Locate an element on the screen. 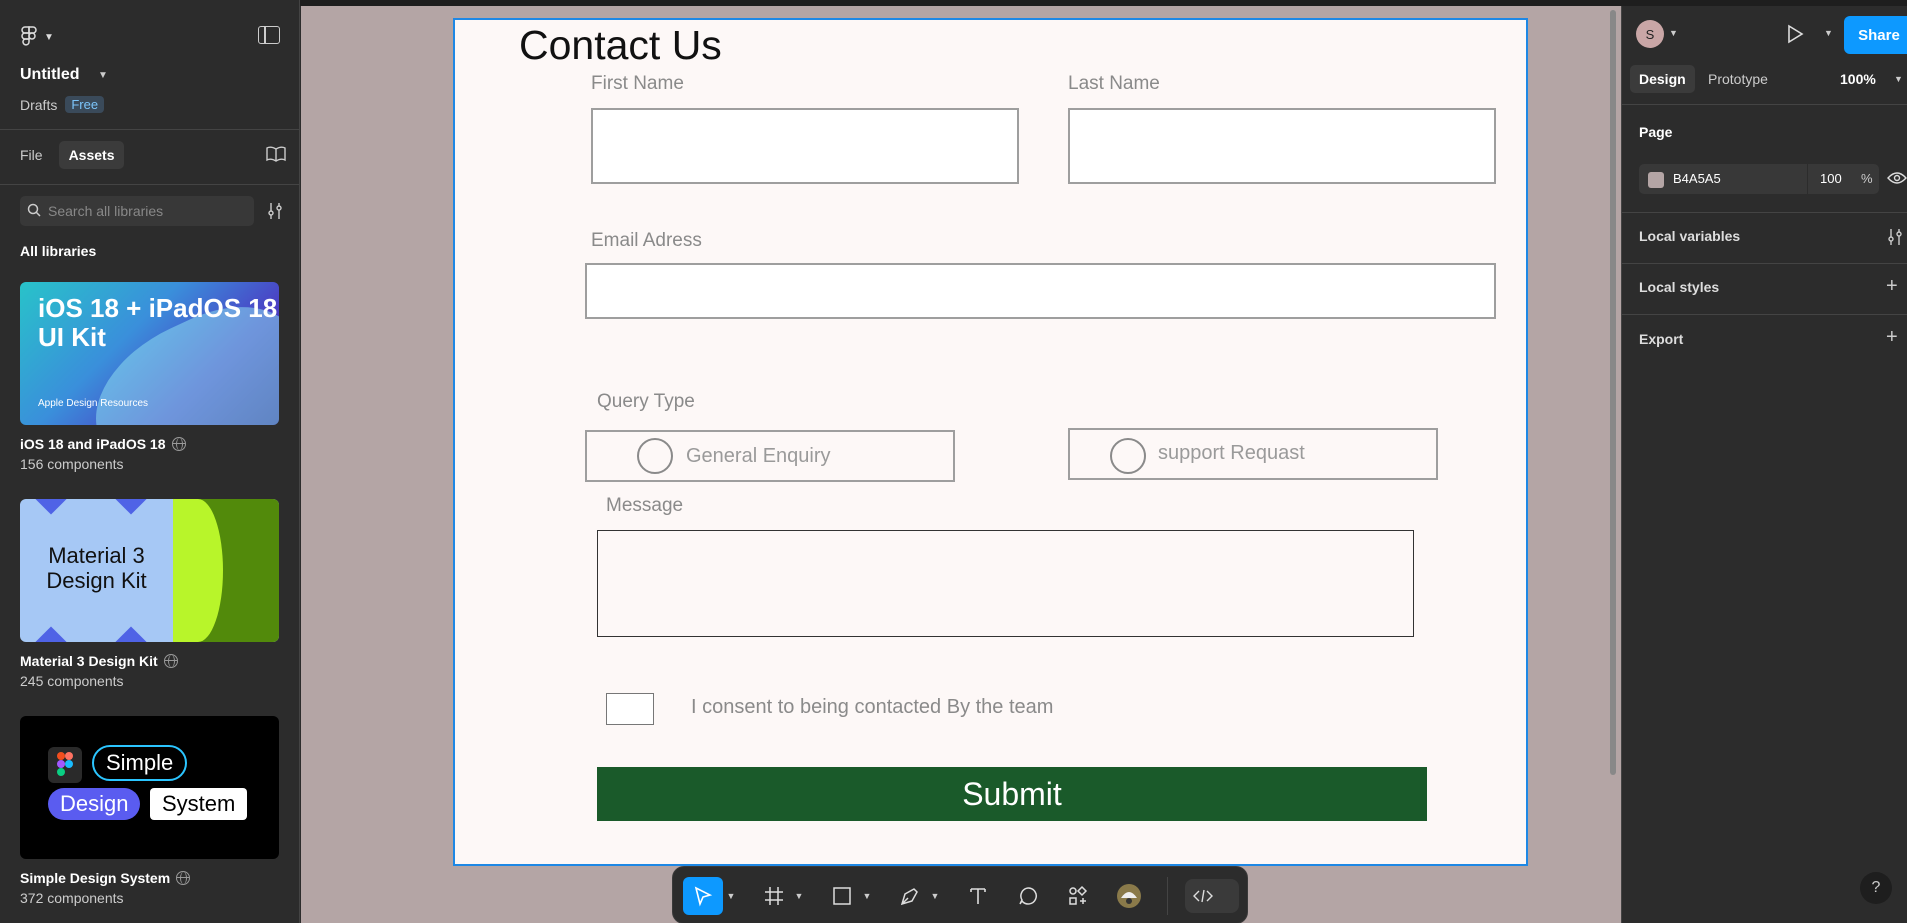  pen-tool is located at coordinates (910, 896).